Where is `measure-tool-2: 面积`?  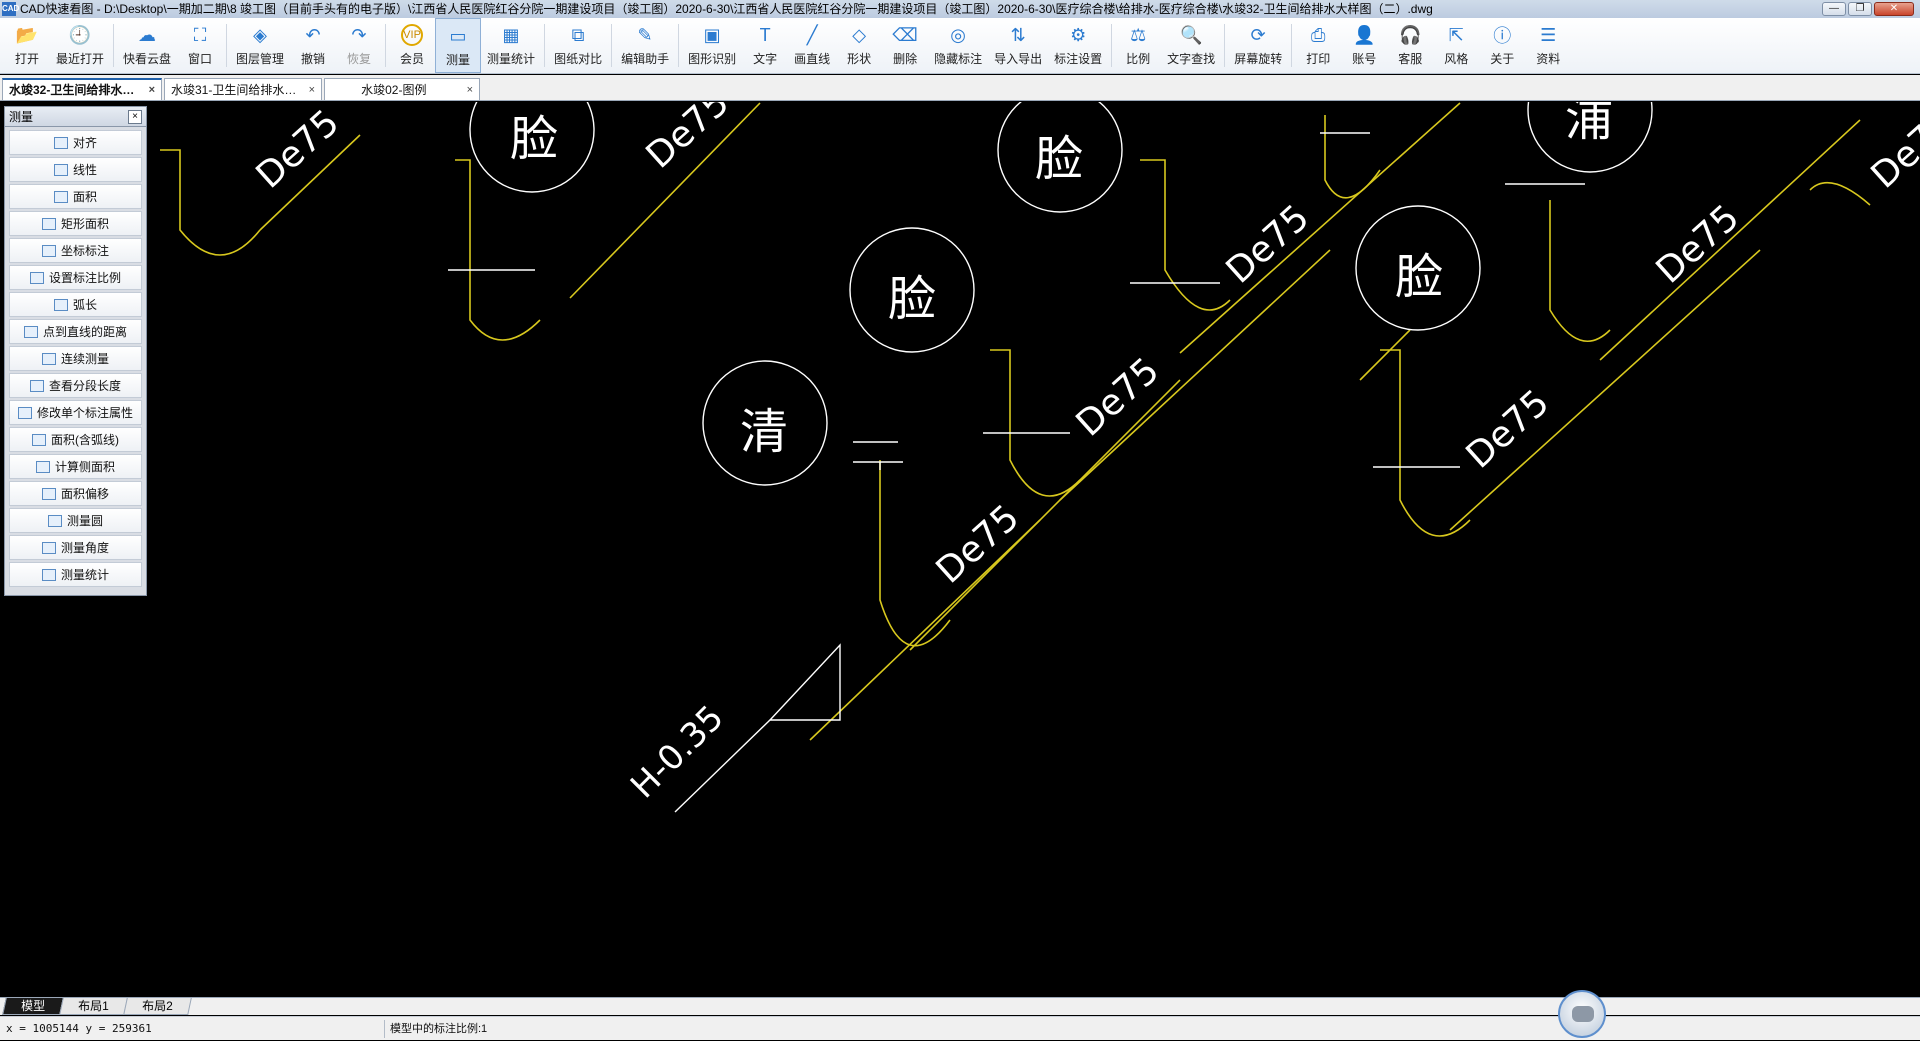 measure-tool-2: 面积 is located at coordinates (75, 196).